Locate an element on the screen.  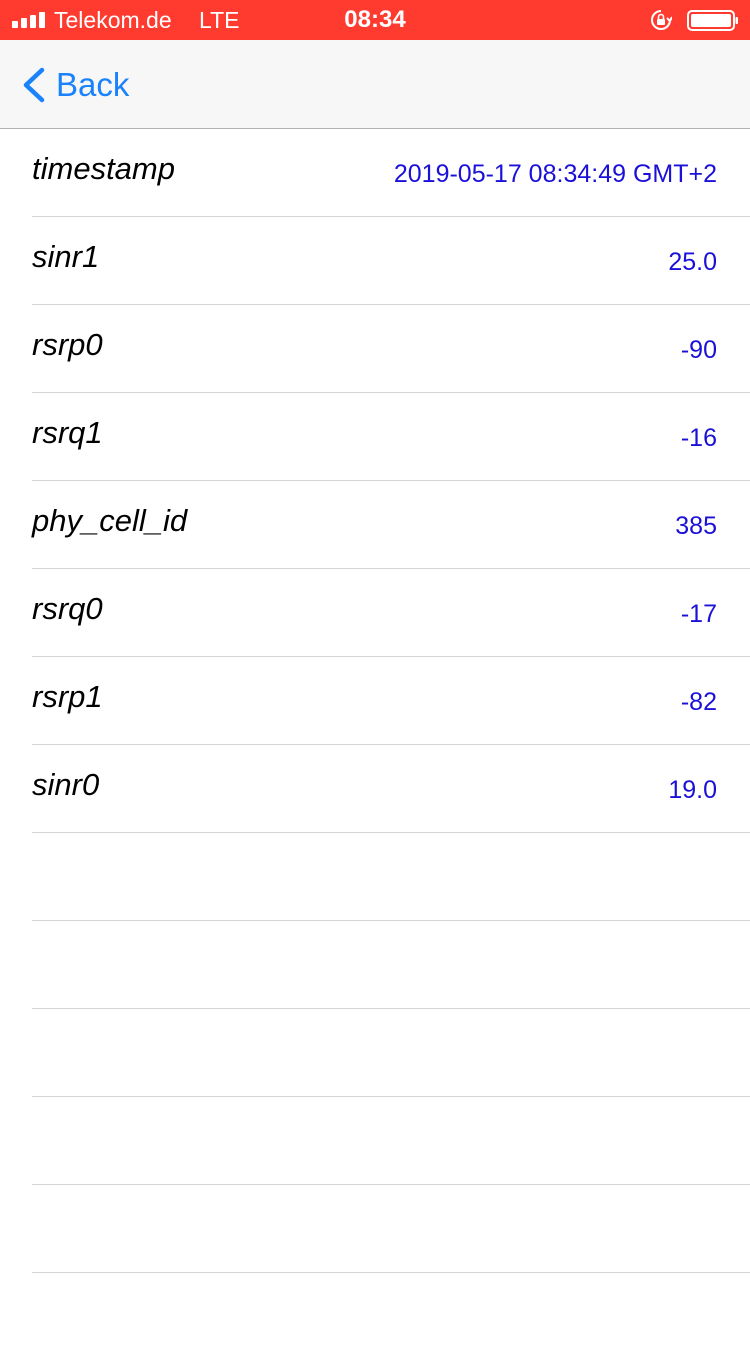
row-key: rsrq1 is located at coordinates (67, 432).